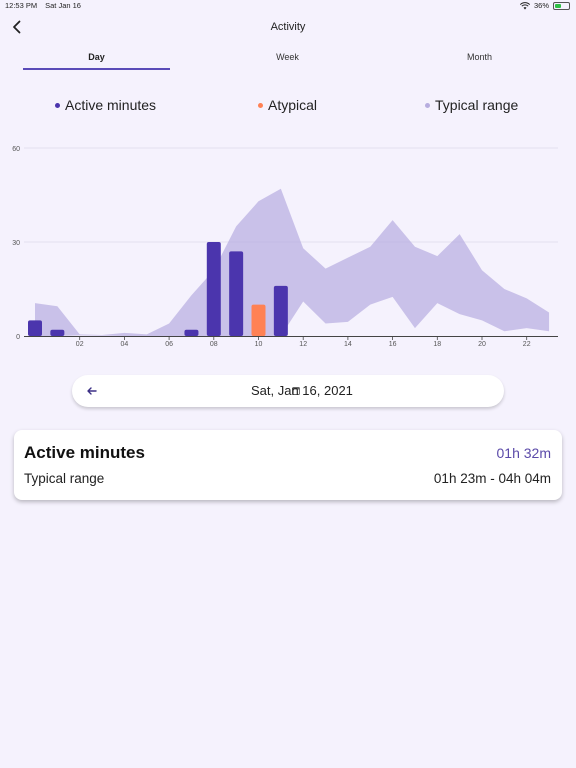 This screenshot has width=576, height=768. I want to click on summary-range-value: 01h 23m - 04h 04m, so click(492, 478).